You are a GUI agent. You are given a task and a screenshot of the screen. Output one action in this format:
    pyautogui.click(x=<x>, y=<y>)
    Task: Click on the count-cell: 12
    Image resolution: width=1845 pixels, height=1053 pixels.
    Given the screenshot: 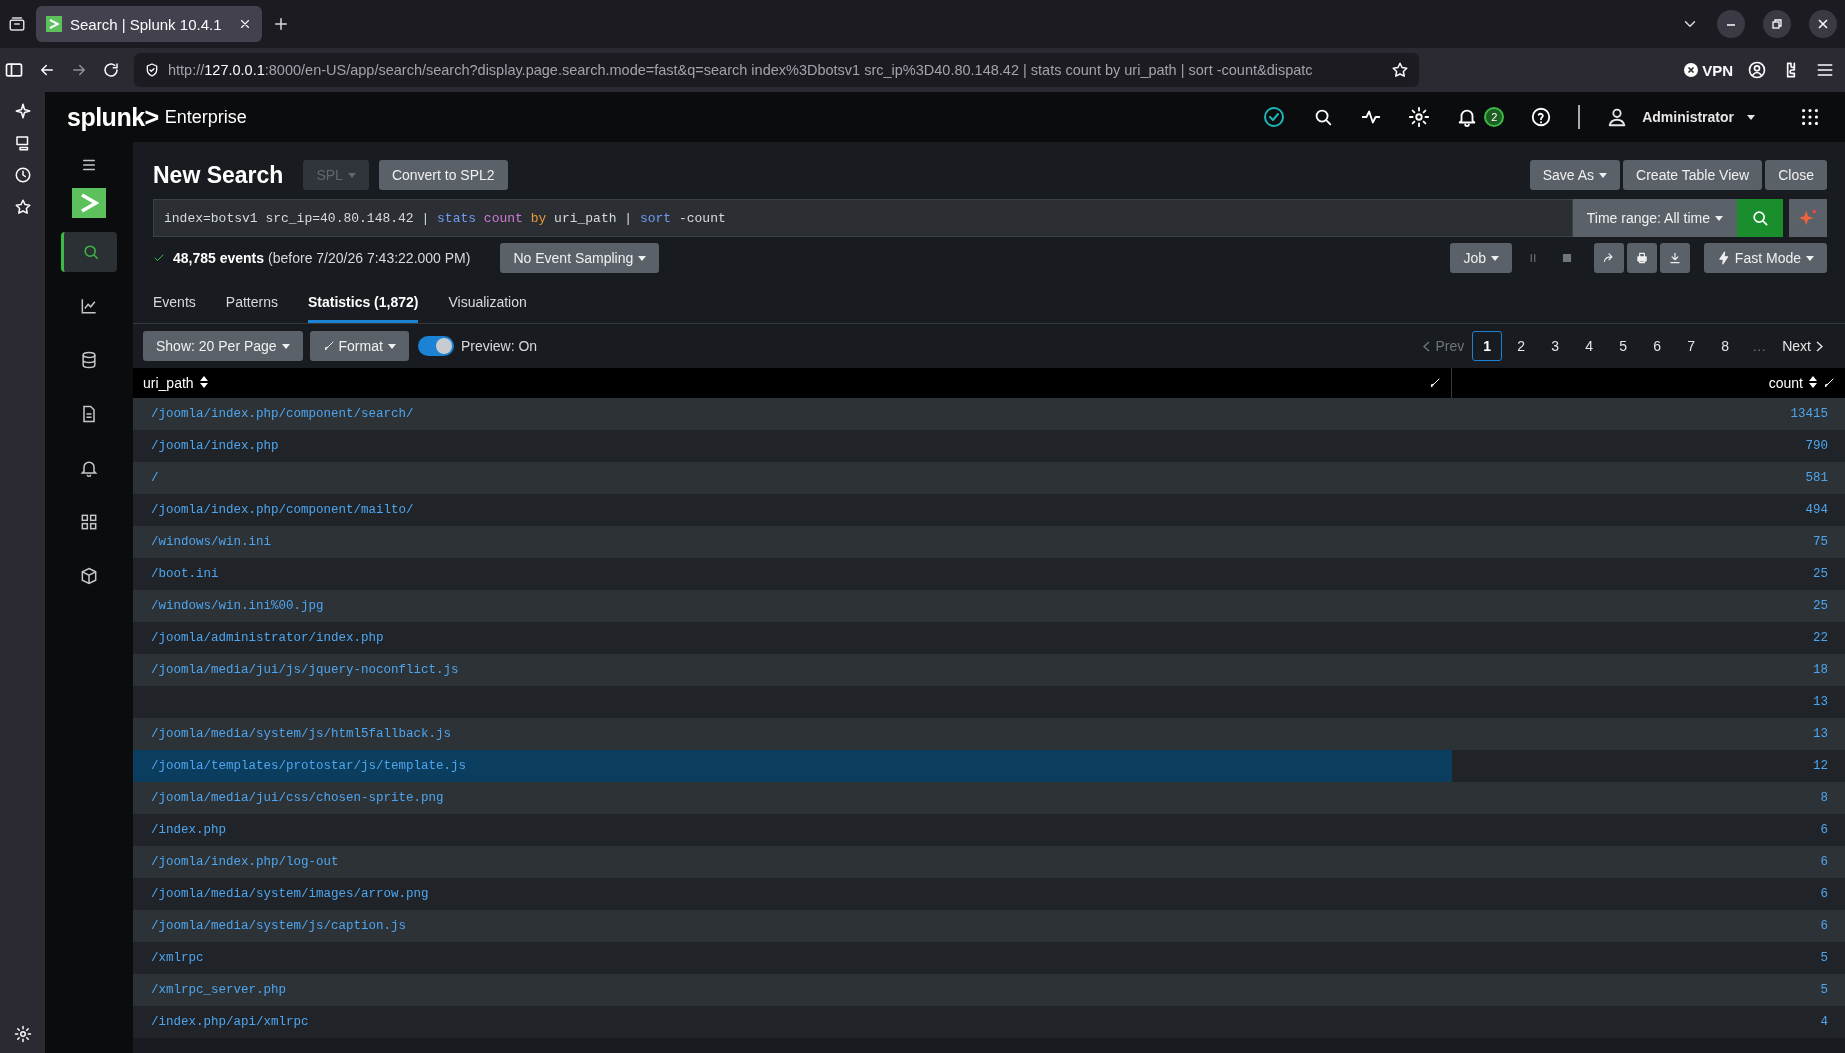 What is the action you would take?
    pyautogui.click(x=1648, y=766)
    